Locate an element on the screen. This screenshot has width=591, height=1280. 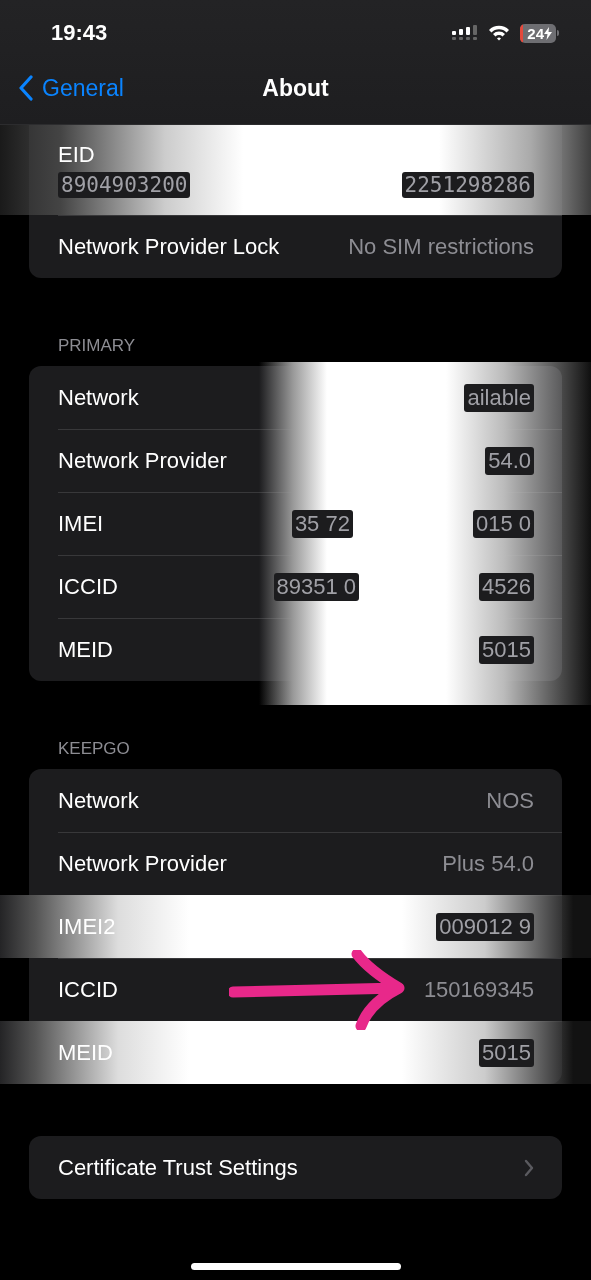
row-label: IMEI is located at coordinates (81, 523).